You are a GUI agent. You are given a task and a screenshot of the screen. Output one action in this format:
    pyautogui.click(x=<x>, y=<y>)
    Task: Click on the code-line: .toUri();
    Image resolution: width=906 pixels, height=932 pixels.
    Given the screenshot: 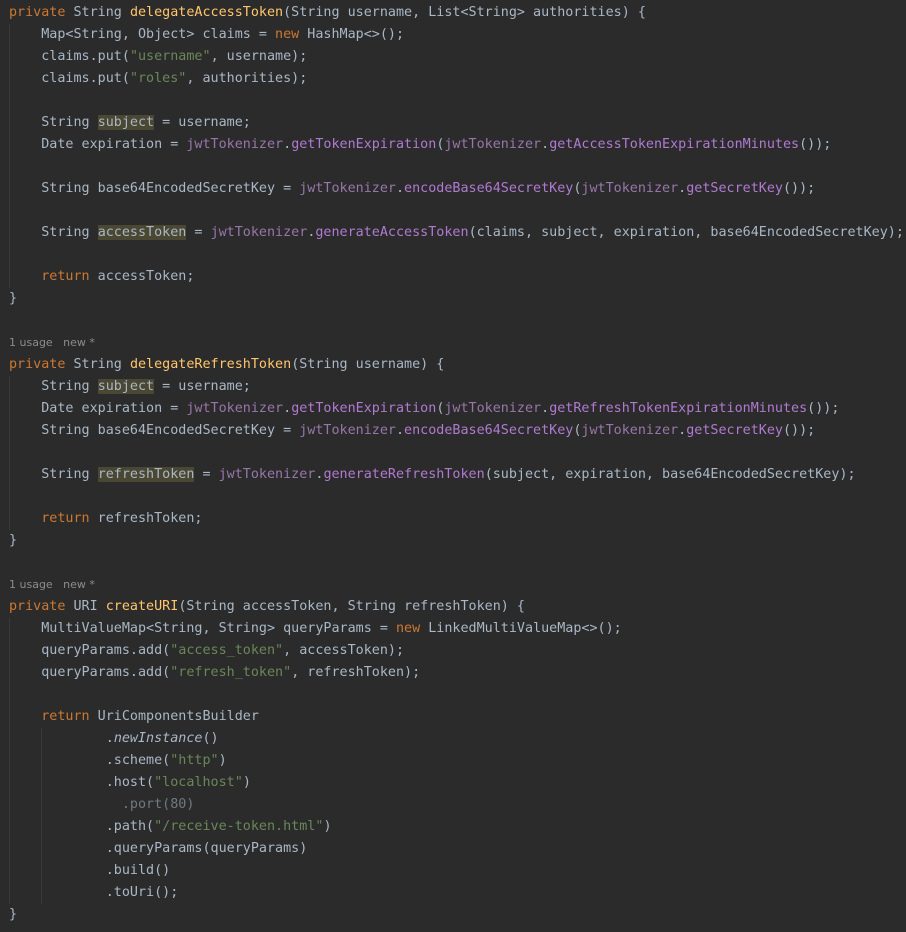 What is the action you would take?
    pyautogui.click(x=453, y=893)
    